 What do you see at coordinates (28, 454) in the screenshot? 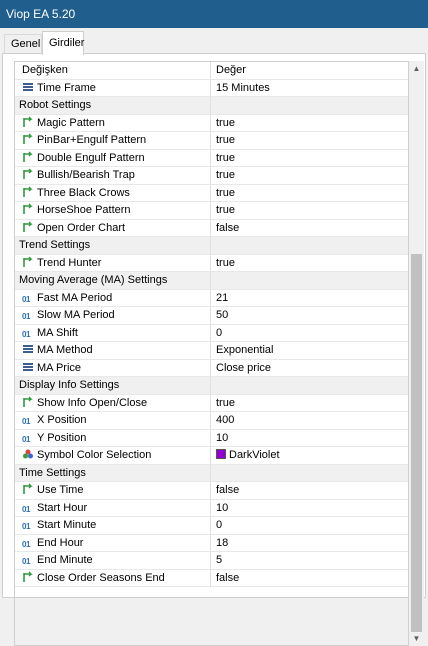
I see `color-icon` at bounding box center [28, 454].